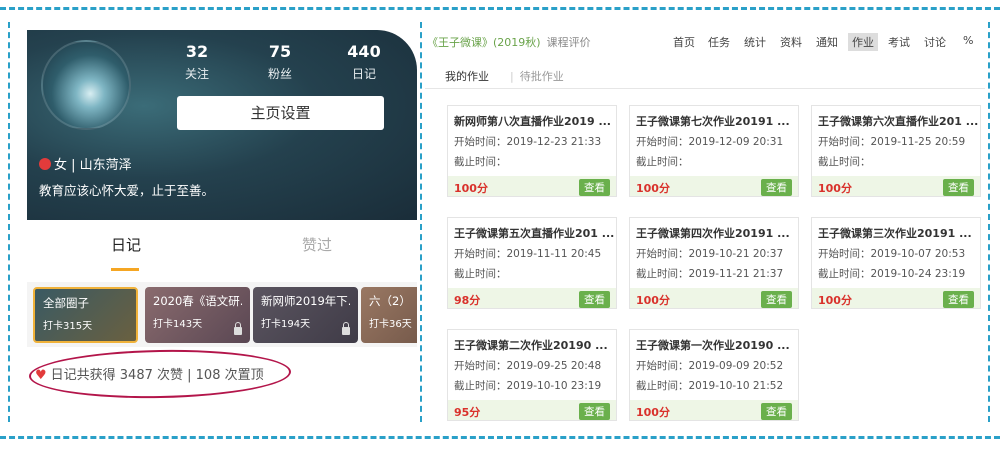  Describe the element at coordinates (710, 366) in the screenshot. I see `homework-start: 开始时间：2019-09-09 20:52` at that location.